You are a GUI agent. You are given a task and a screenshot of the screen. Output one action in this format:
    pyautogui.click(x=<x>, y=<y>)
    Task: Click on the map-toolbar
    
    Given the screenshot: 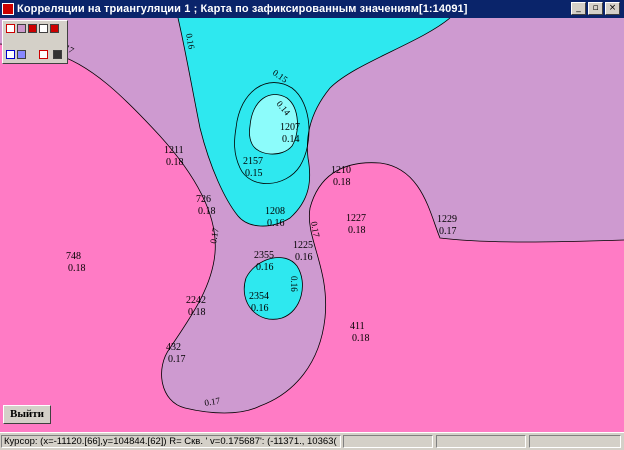 What is the action you would take?
    pyautogui.click(x=35, y=42)
    